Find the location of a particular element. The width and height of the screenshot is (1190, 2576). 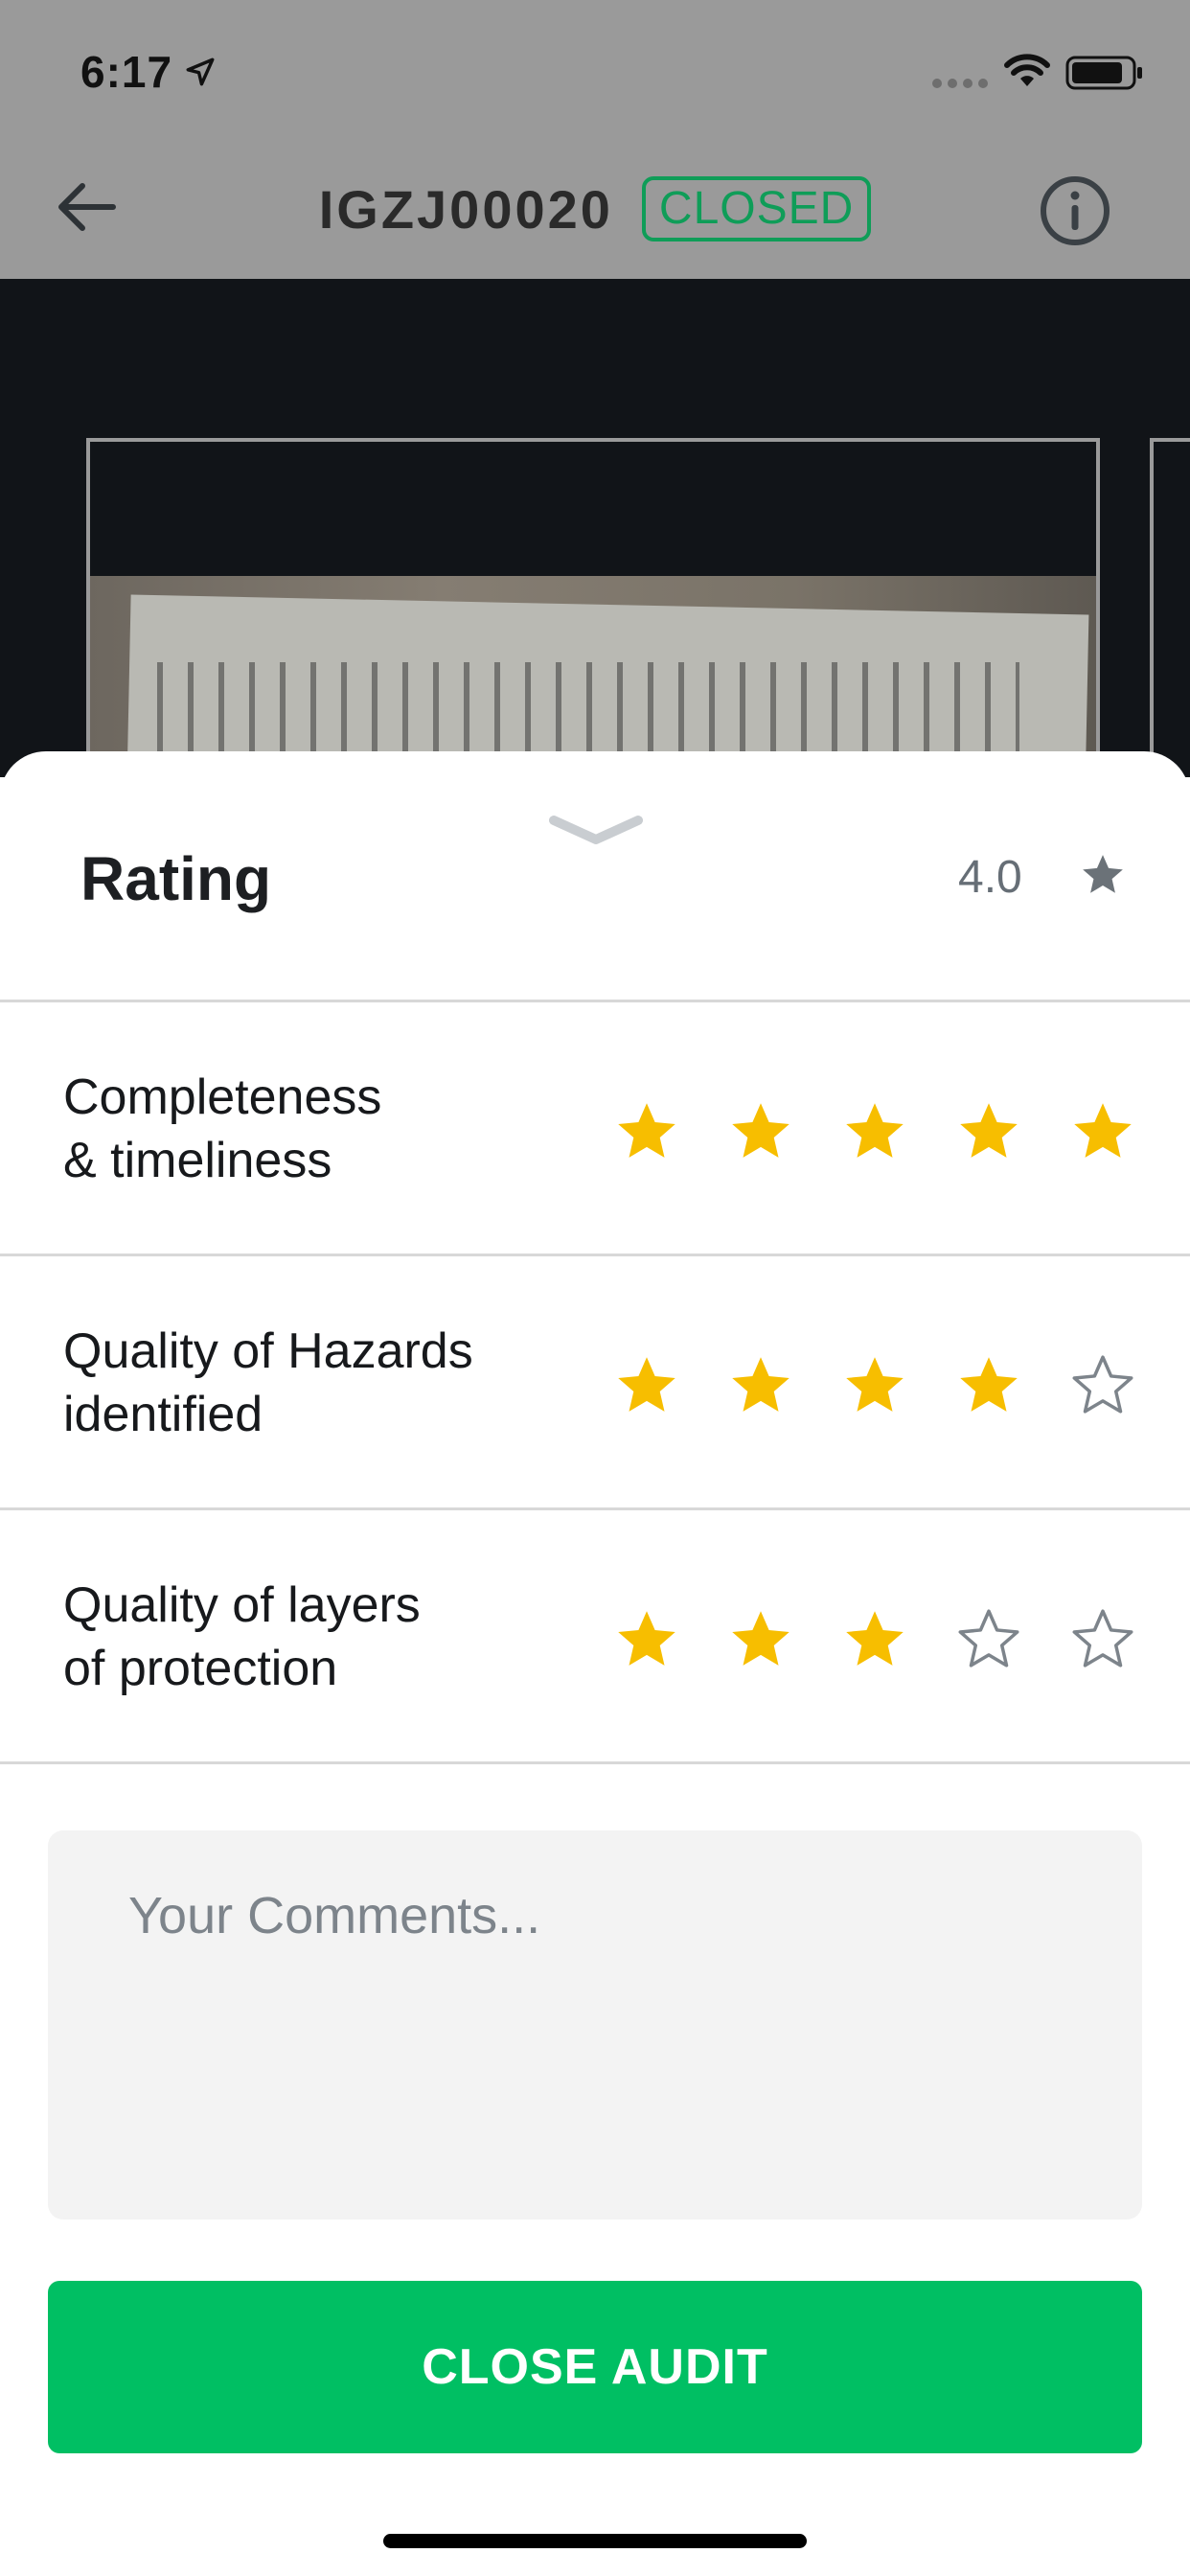

info-button is located at coordinates (1075, 211).